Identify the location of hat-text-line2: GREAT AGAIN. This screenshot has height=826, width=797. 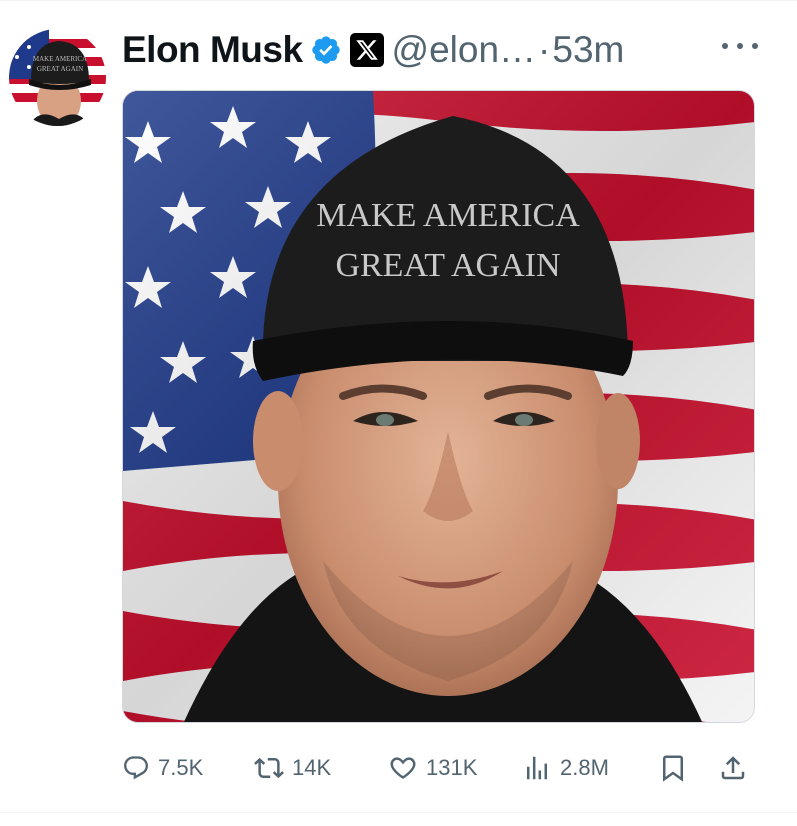
(447, 265).